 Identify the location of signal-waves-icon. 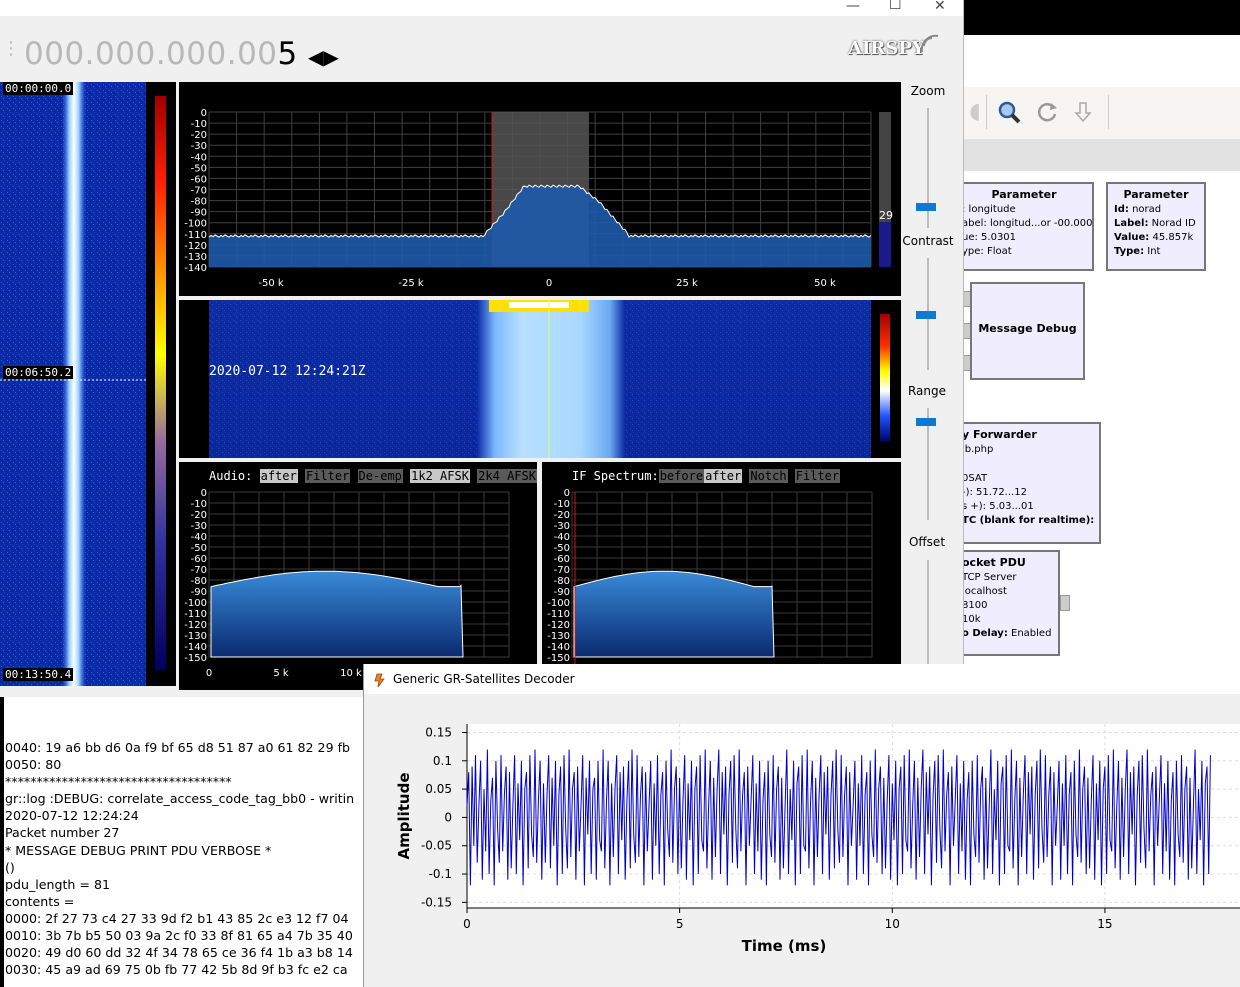
(929, 43).